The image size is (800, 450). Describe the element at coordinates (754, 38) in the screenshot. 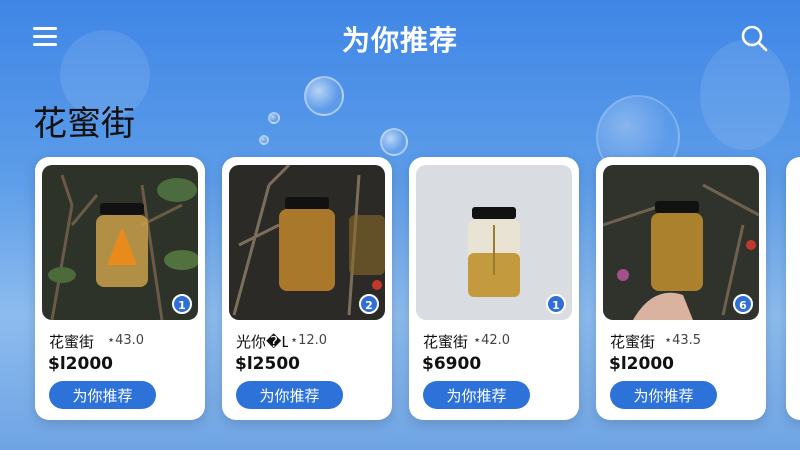

I see `search-icon` at that location.